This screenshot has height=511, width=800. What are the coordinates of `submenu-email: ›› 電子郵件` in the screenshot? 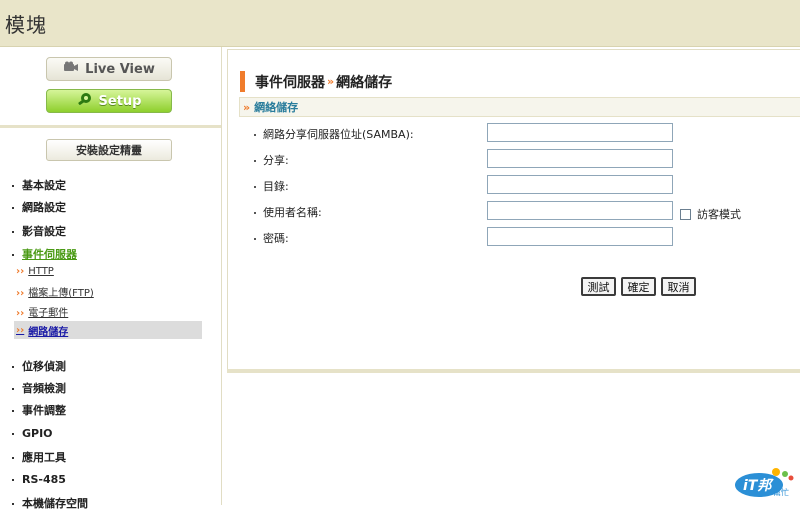 It's located at (42, 311).